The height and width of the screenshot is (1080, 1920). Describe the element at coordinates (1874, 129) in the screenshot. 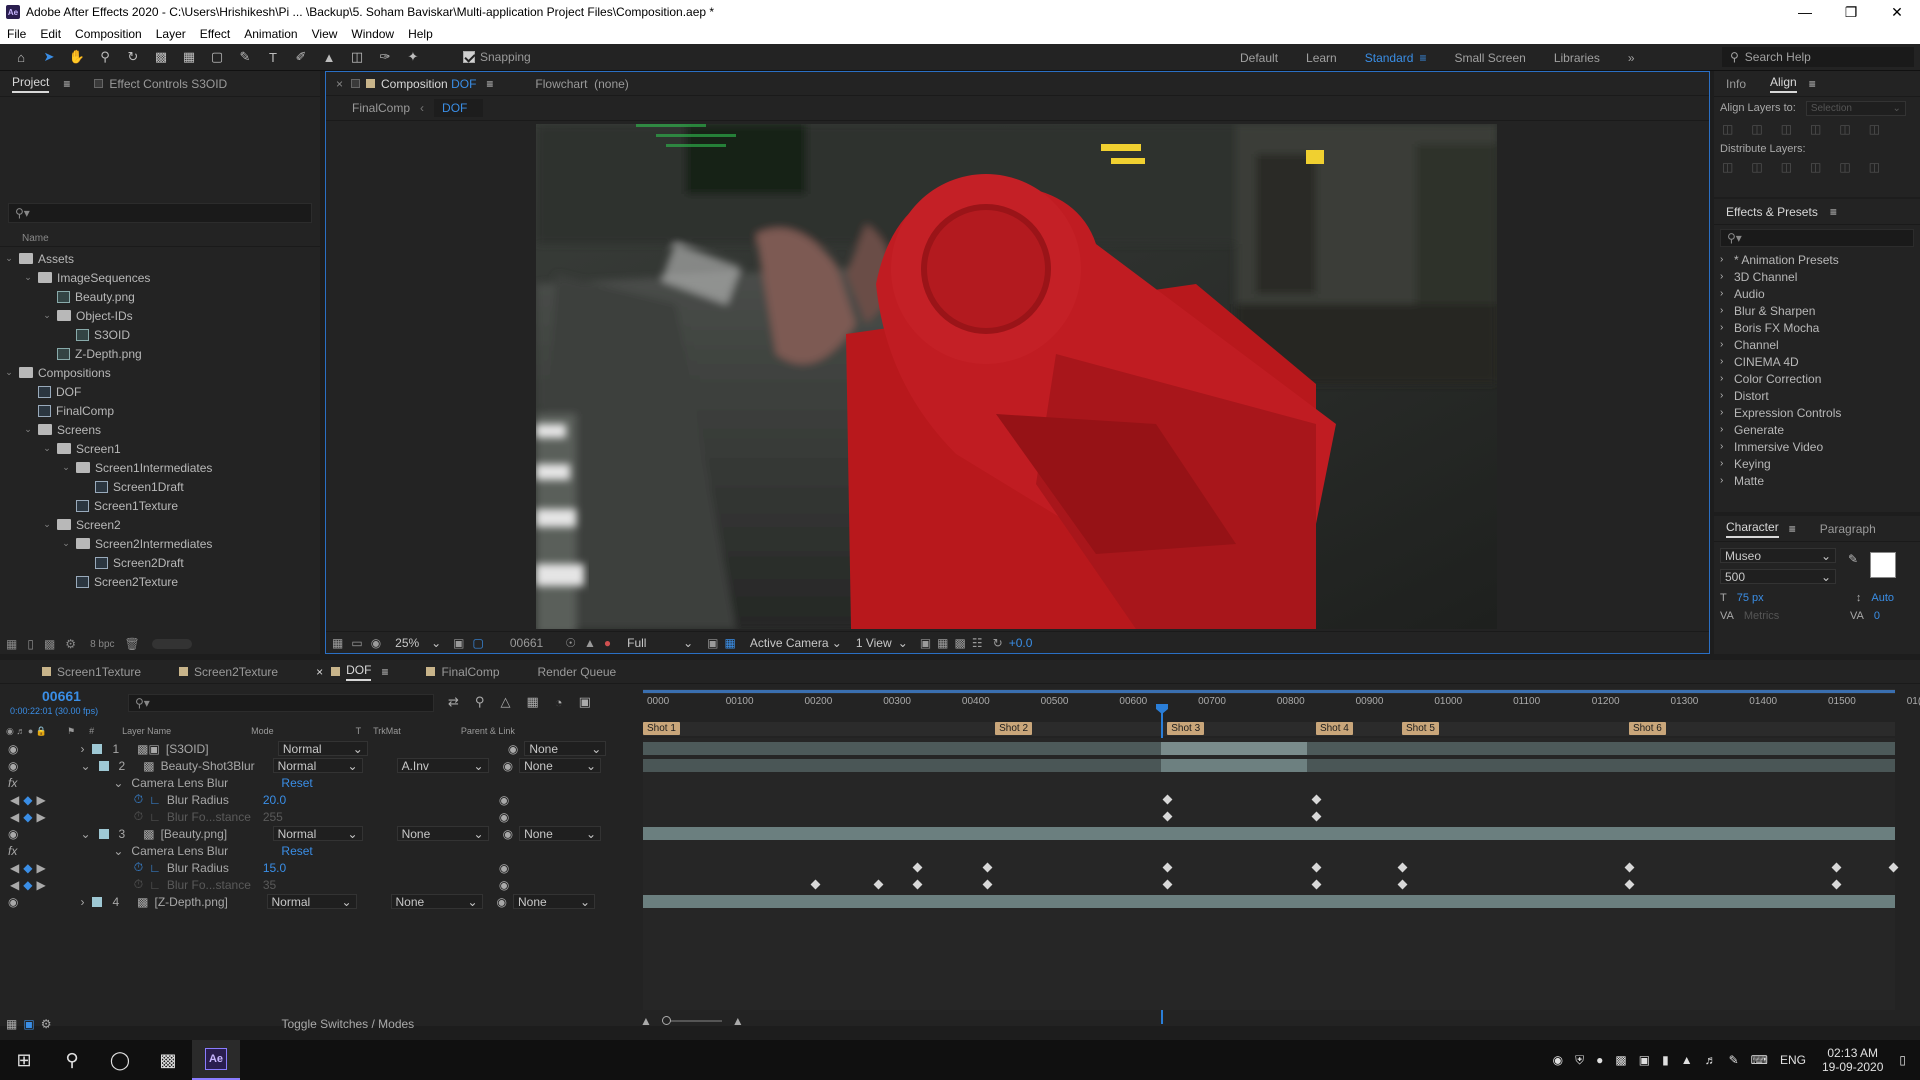

I see `align-bottom-icon: ◫` at that location.